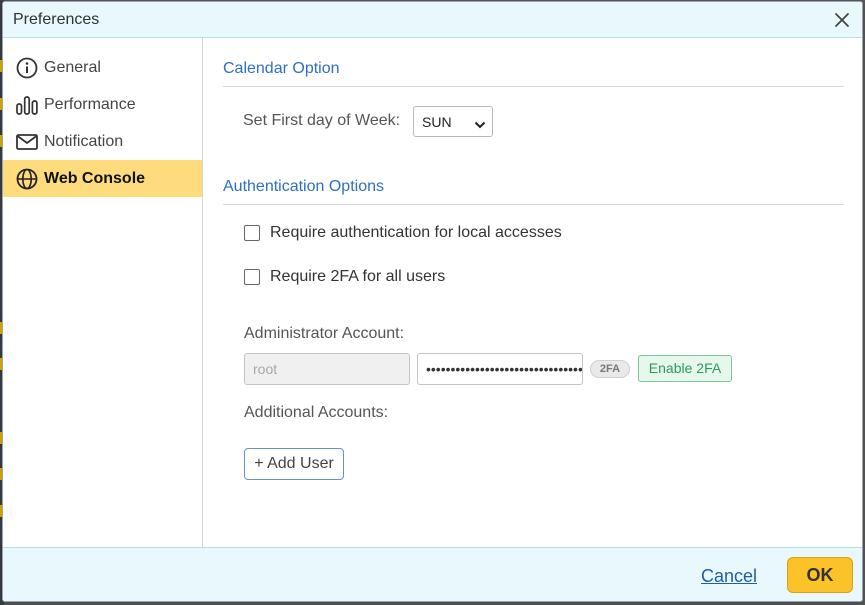 The image size is (865, 605). What do you see at coordinates (432, 574) in the screenshot?
I see `dialog-footer: Cancel OK` at bounding box center [432, 574].